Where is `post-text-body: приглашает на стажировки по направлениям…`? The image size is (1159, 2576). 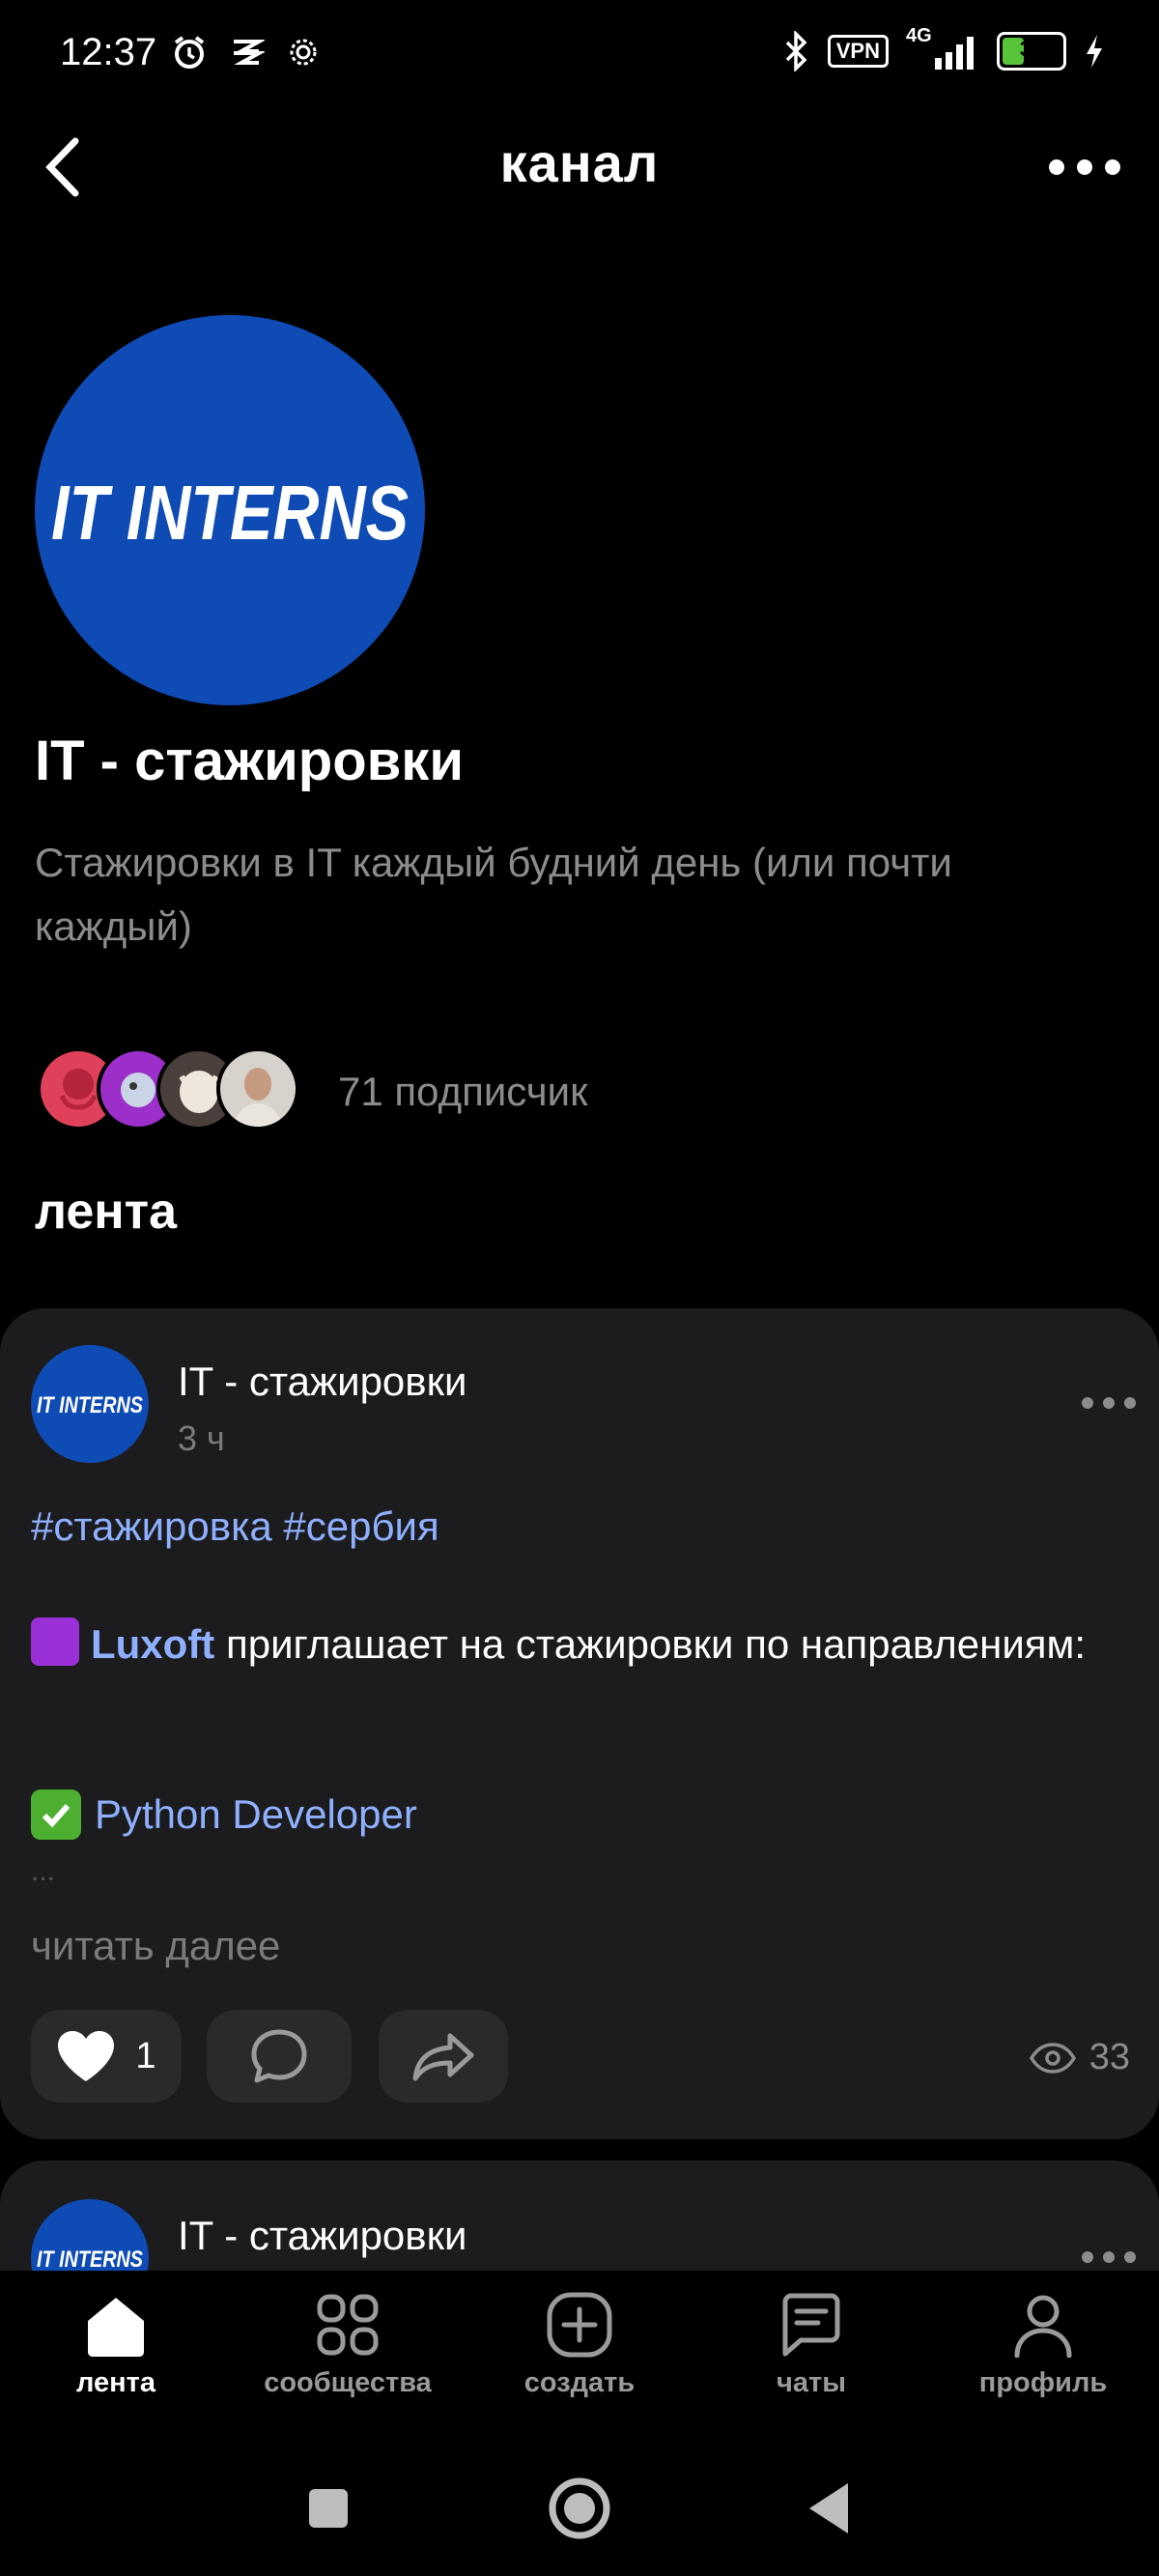
post-text-body: приглашает на стажировки по направлениям… is located at coordinates (650, 1644).